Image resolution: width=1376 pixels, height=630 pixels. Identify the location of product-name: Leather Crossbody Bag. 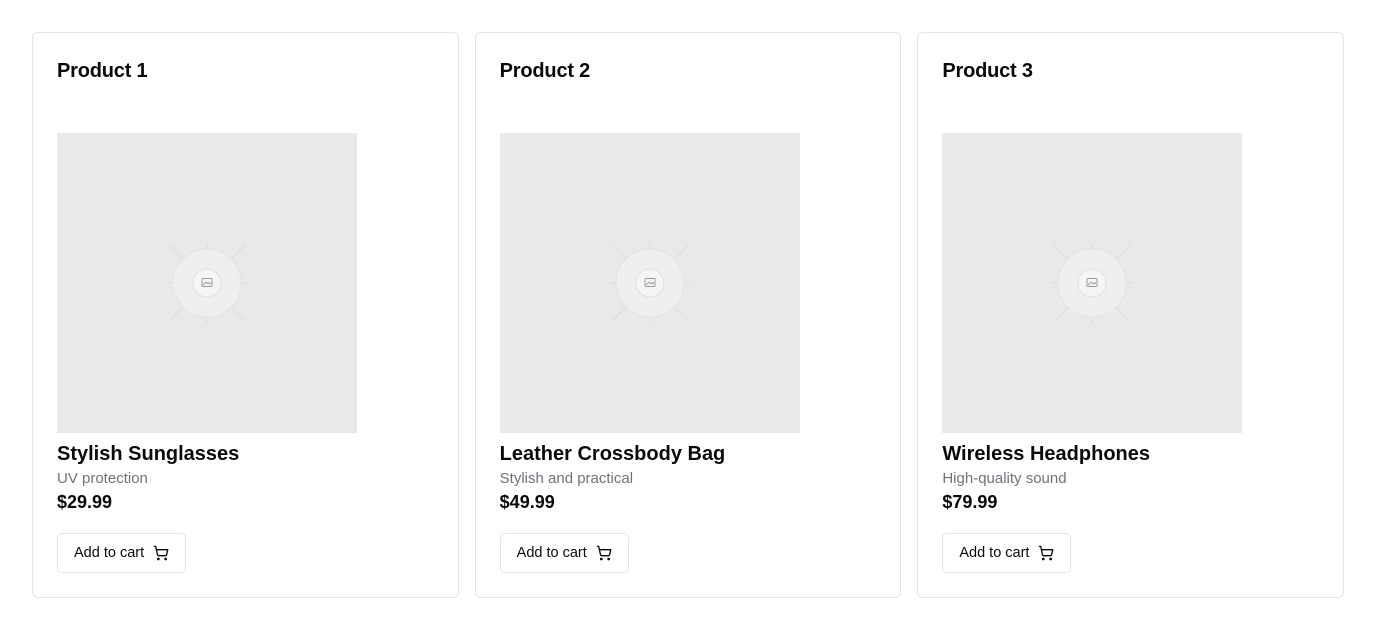
(612, 454).